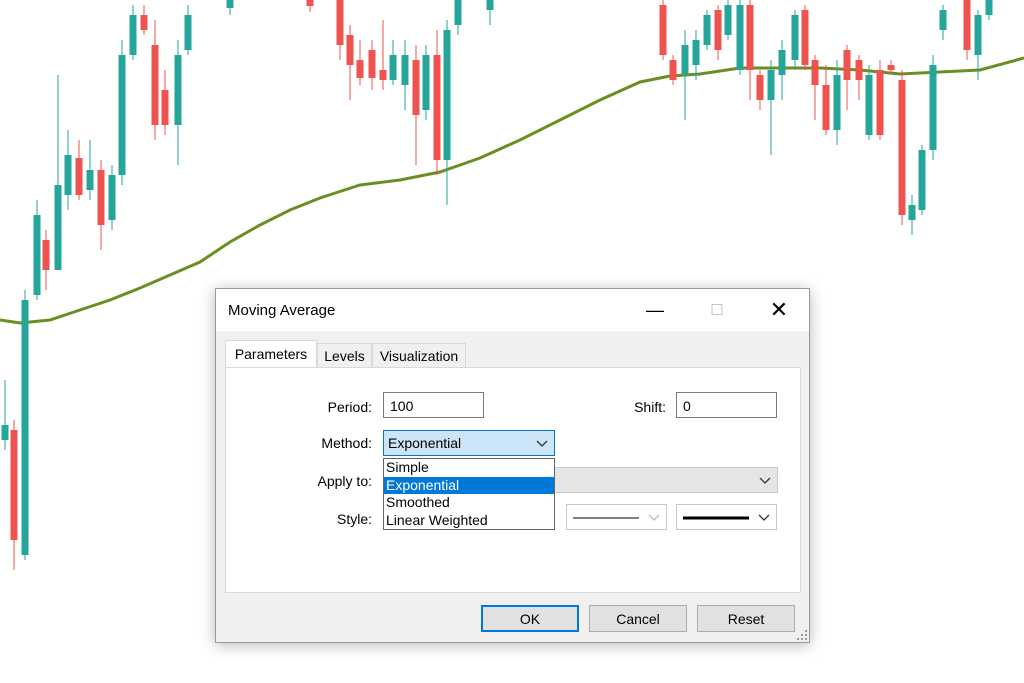 This screenshot has width=1024, height=683. What do you see at coordinates (716, 518) in the screenshot?
I see `line-width-sample-icon` at bounding box center [716, 518].